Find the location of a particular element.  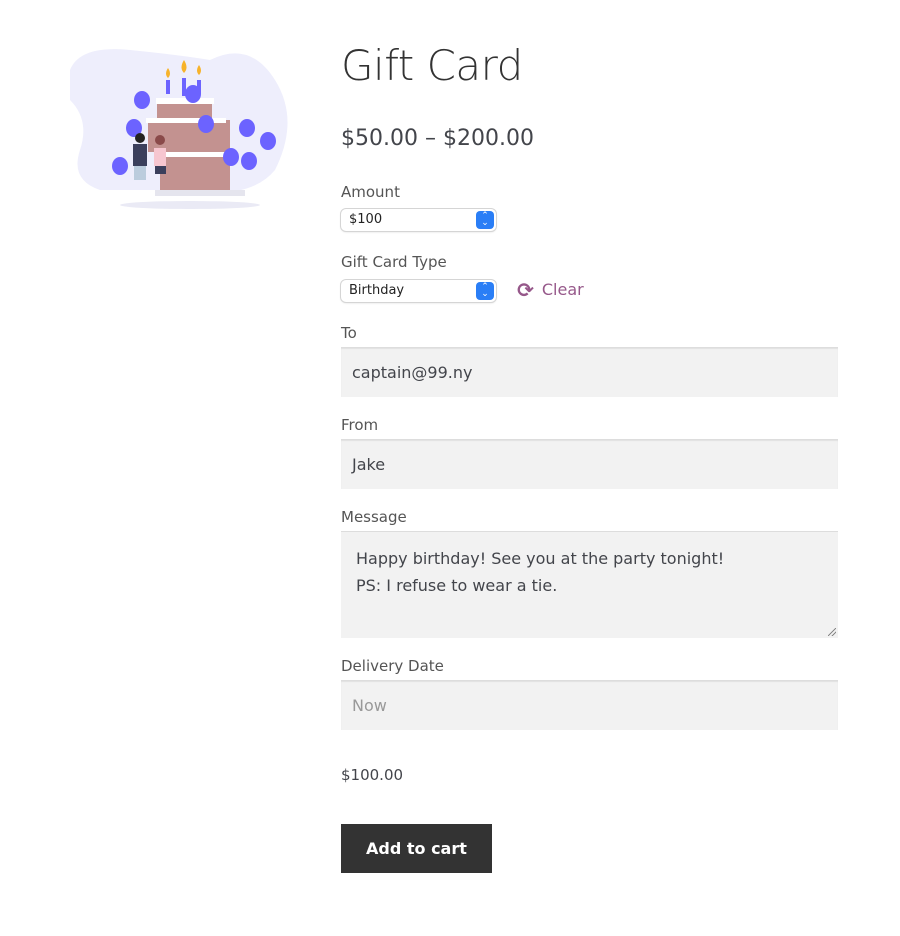

amount-value: $100 is located at coordinates (366, 219).